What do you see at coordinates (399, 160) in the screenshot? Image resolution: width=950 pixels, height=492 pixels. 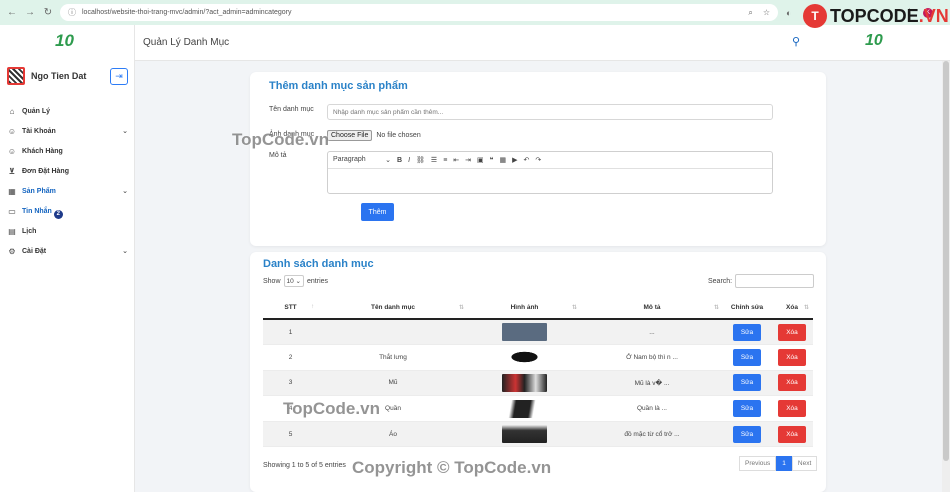 I see `bold-icon: B` at bounding box center [399, 160].